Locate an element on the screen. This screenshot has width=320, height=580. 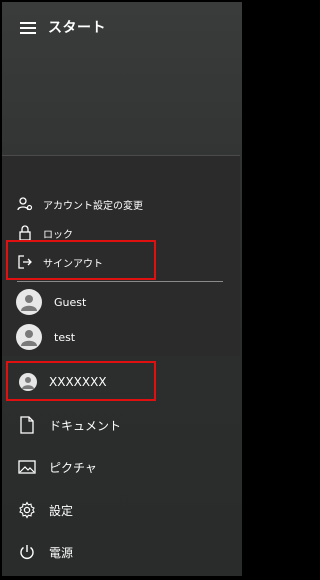
gear-icon is located at coordinates (27, 510).